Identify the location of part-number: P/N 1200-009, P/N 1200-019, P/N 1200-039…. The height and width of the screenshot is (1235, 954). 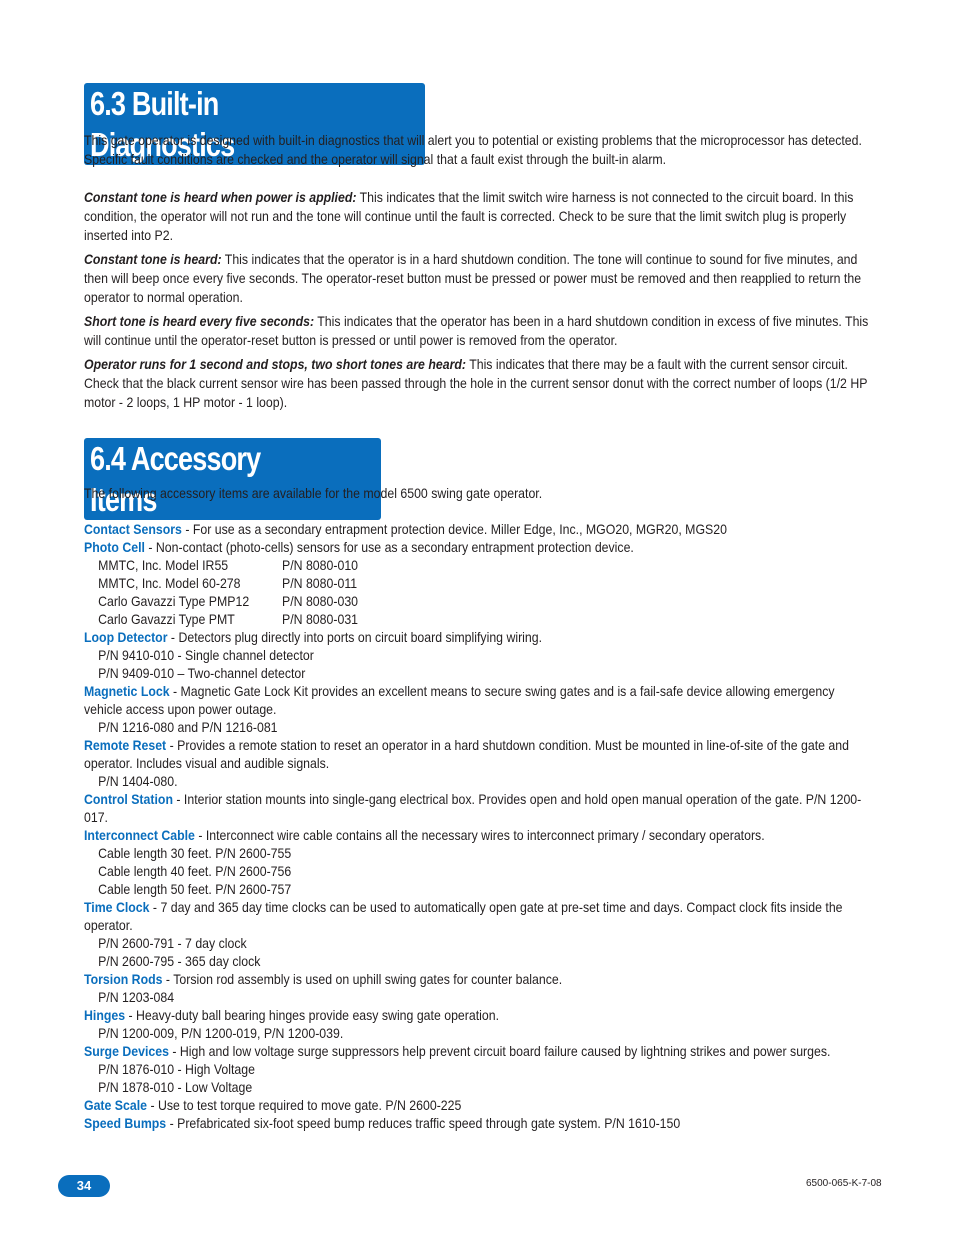
(221, 1033).